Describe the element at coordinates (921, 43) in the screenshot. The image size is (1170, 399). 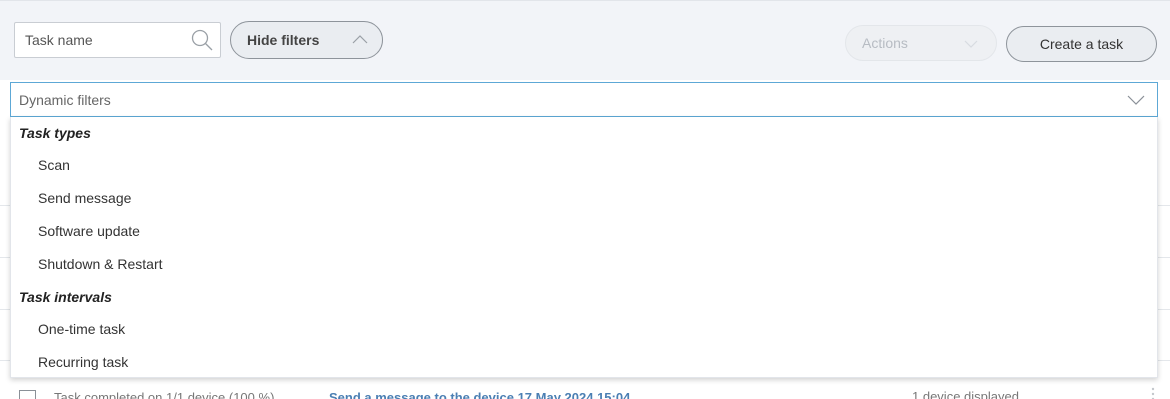
I see `actions-button: Actions` at that location.